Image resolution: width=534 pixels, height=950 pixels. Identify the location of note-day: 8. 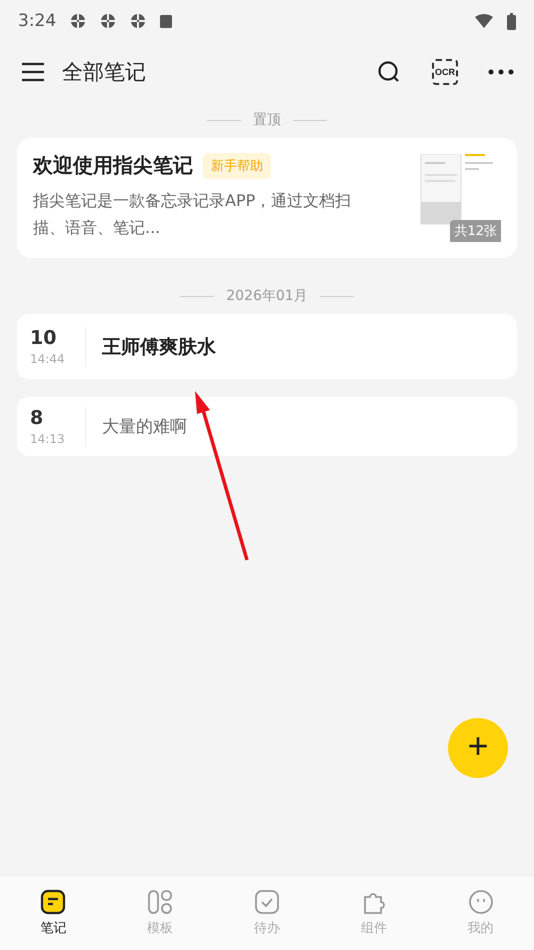
(52, 418).